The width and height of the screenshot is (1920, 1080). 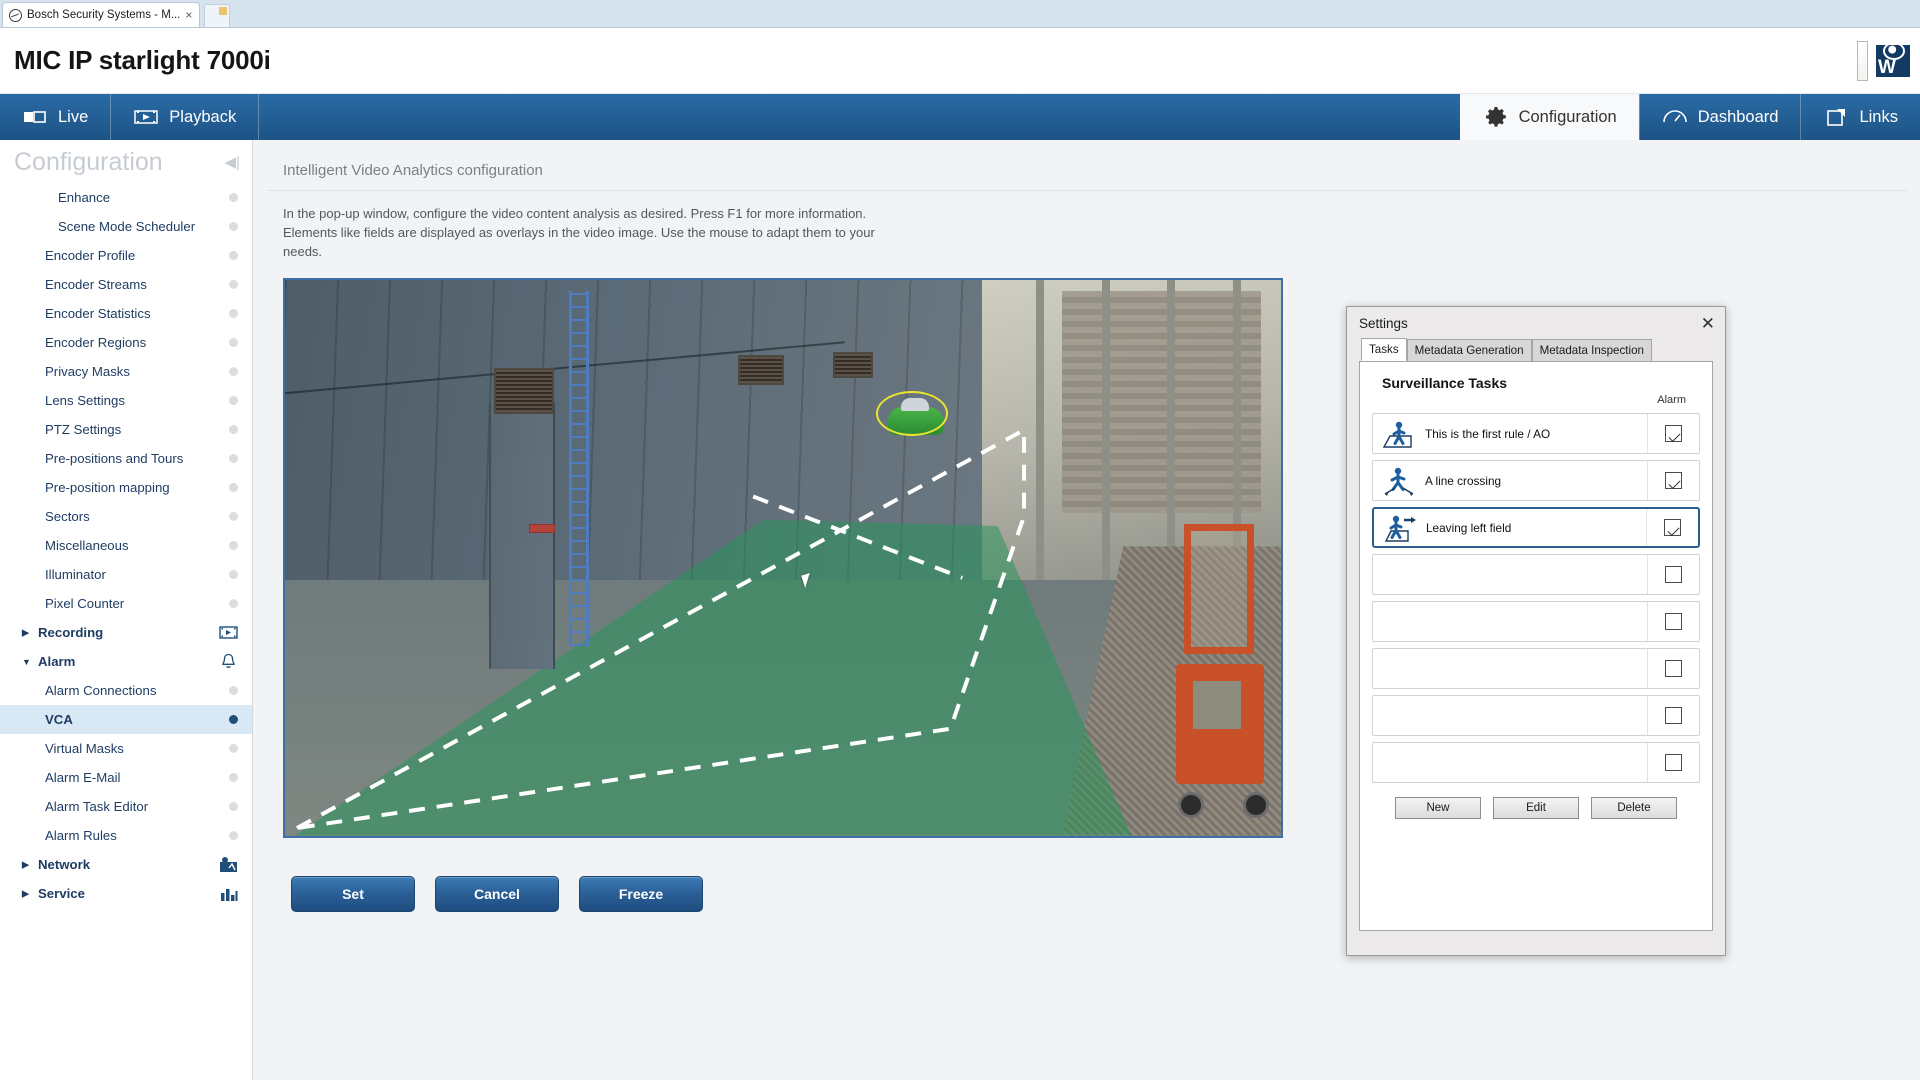 What do you see at coordinates (228, 632) in the screenshot?
I see `recording-icon` at bounding box center [228, 632].